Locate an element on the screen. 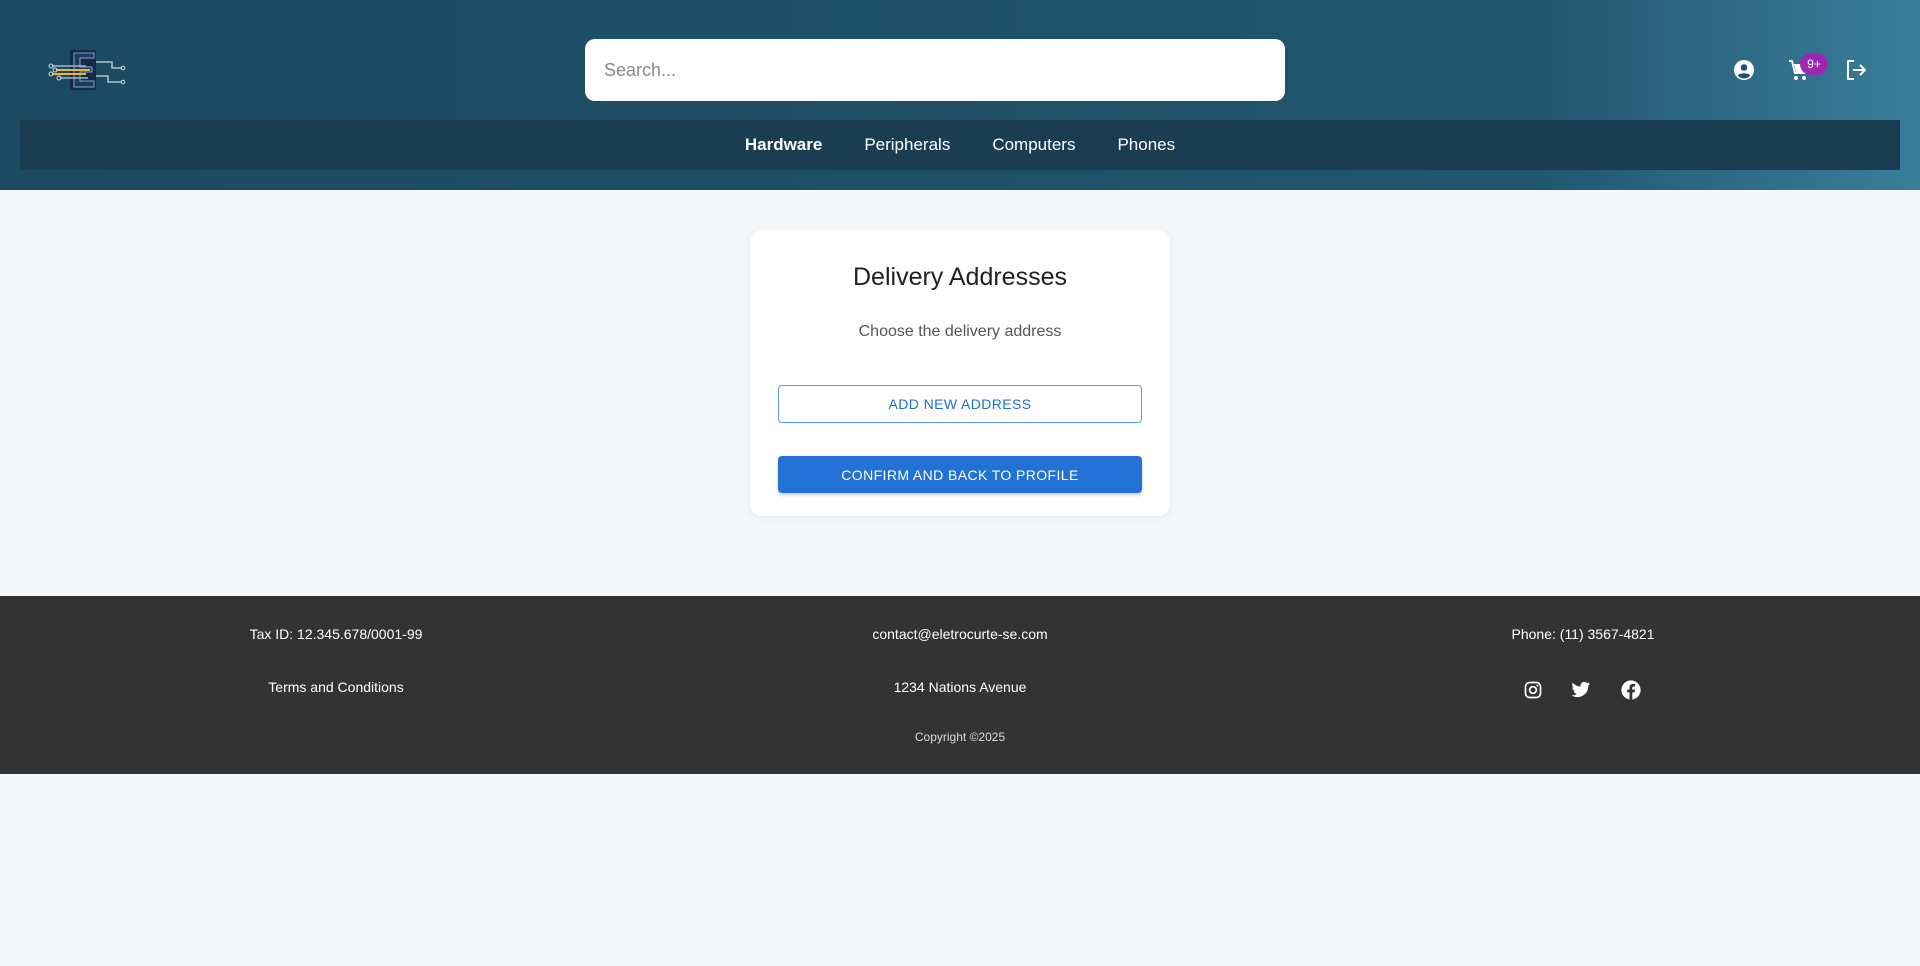  nav-item-phones: Phones is located at coordinates (1146, 145).